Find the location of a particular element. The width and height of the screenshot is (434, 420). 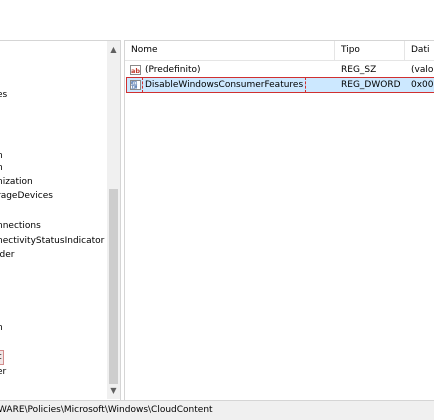

tree-item-label: es is located at coordinates (4, 95).